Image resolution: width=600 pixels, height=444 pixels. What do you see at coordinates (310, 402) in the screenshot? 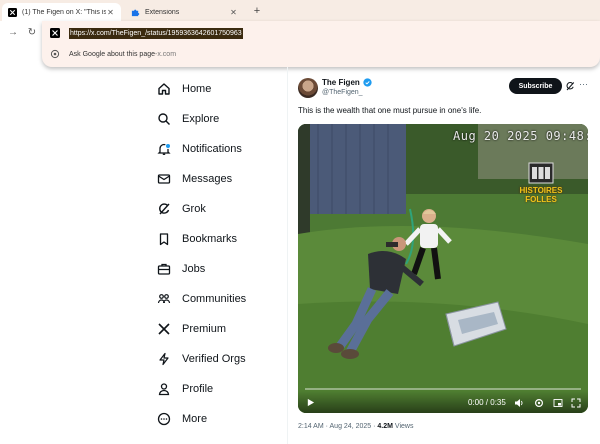
I see `play-icon` at bounding box center [310, 402].